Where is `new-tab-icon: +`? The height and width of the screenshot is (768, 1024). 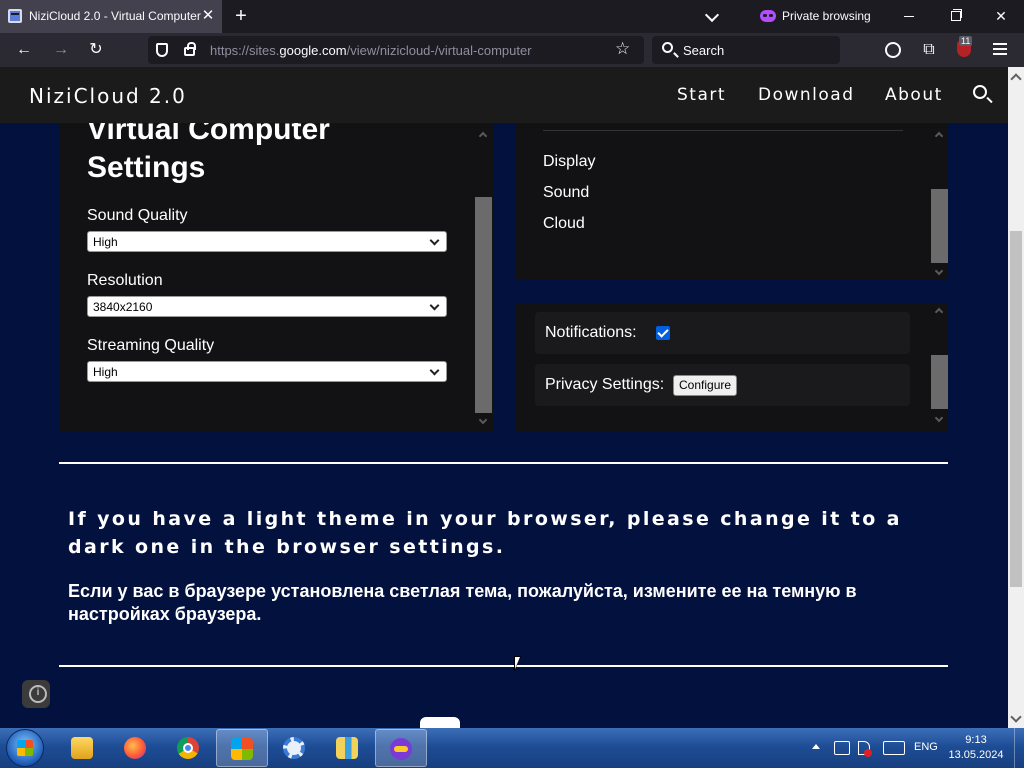
new-tab-icon: + is located at coordinates (241, 16).